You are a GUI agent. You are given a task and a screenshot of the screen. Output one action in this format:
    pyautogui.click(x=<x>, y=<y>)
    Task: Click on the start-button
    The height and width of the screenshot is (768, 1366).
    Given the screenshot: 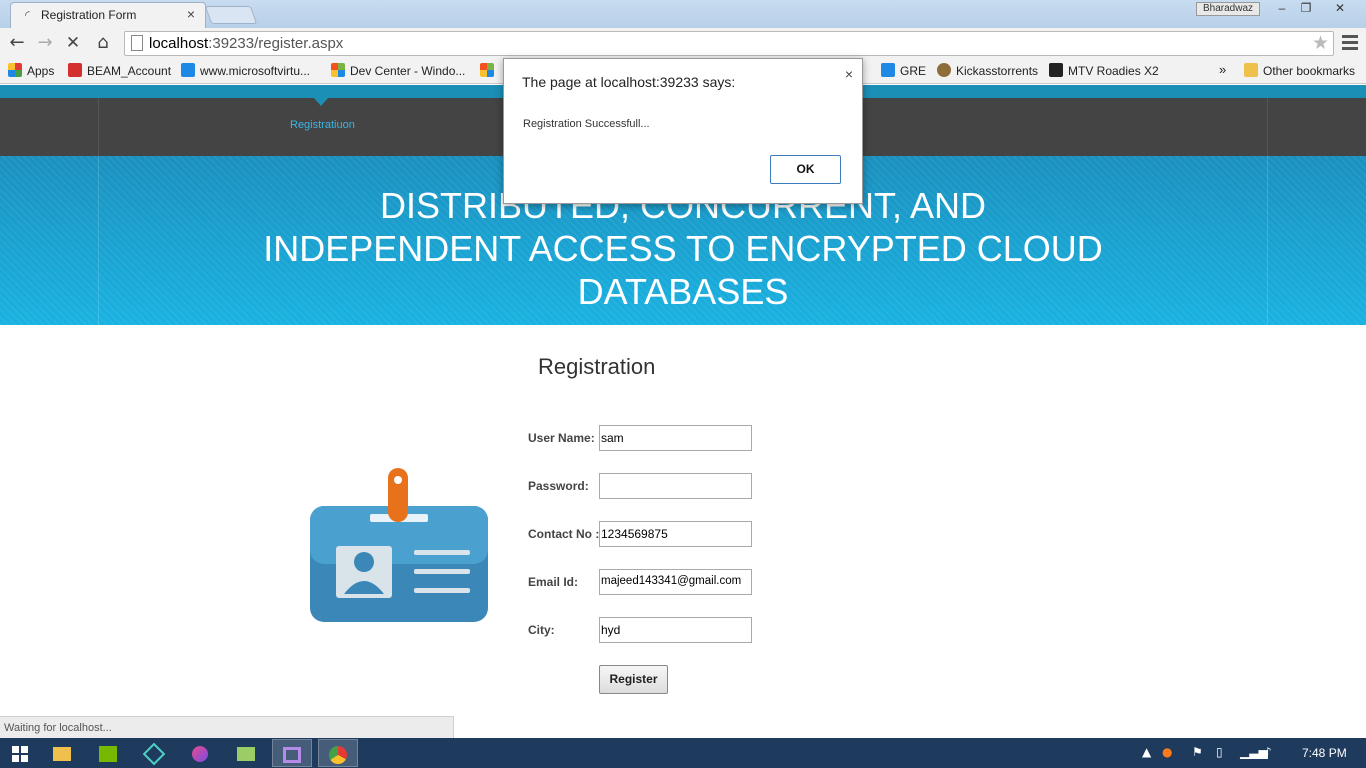 What is the action you would take?
    pyautogui.click(x=20, y=753)
    